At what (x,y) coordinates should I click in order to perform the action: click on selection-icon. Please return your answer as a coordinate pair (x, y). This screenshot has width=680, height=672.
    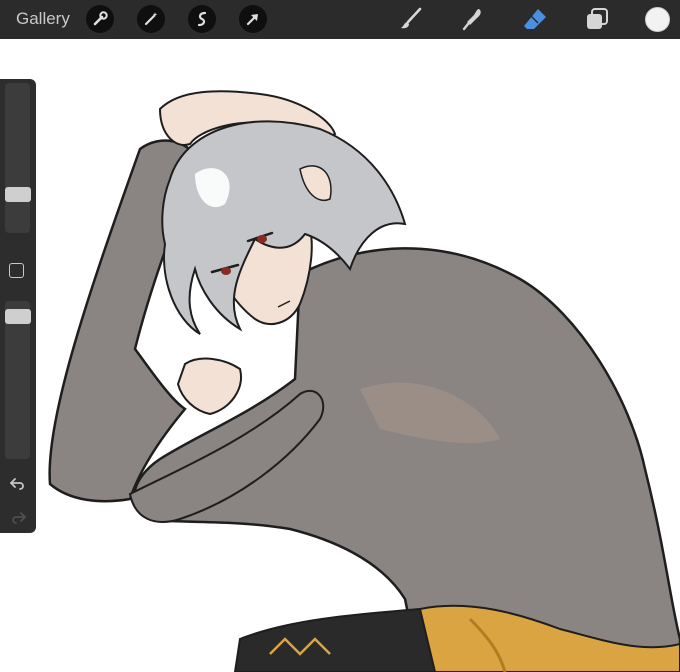
    Looking at the image, I should click on (202, 19).